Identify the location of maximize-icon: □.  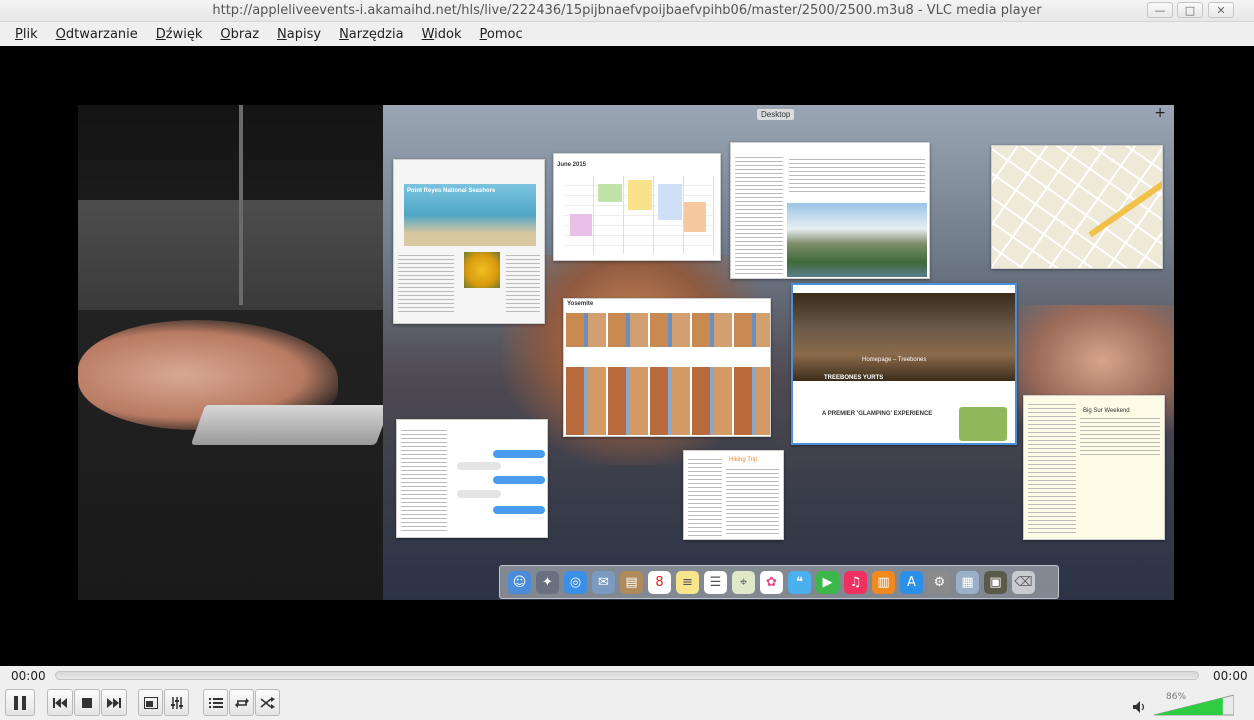
(1190, 10).